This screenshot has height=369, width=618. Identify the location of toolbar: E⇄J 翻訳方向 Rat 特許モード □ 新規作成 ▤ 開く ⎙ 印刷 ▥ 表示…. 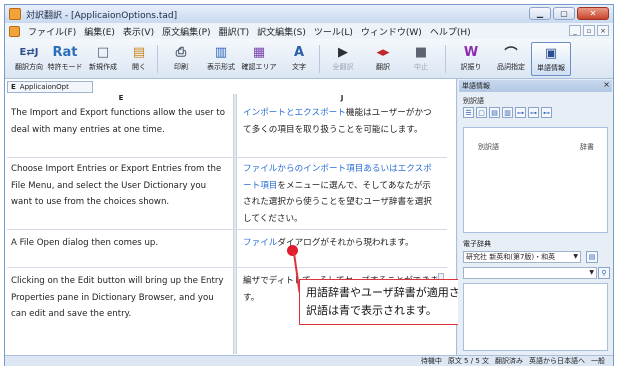
(309, 59).